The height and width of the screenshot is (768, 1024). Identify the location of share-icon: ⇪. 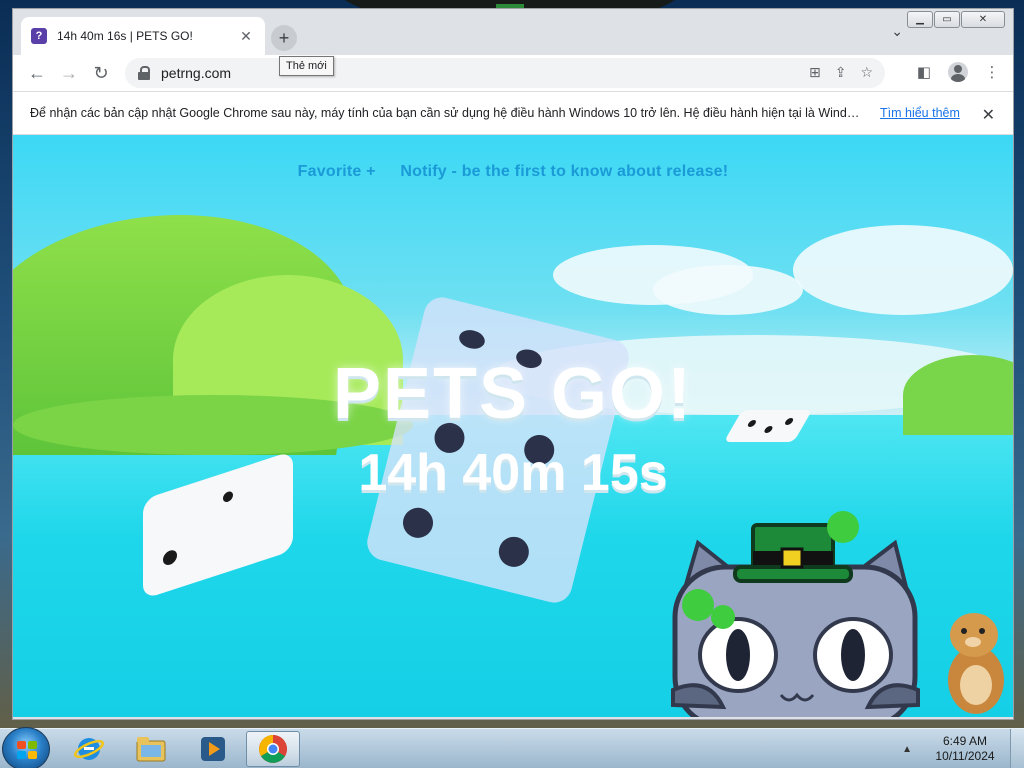
(841, 72).